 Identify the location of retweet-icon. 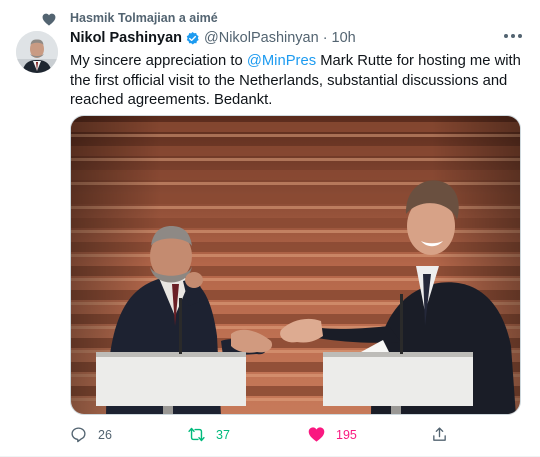
(196, 434).